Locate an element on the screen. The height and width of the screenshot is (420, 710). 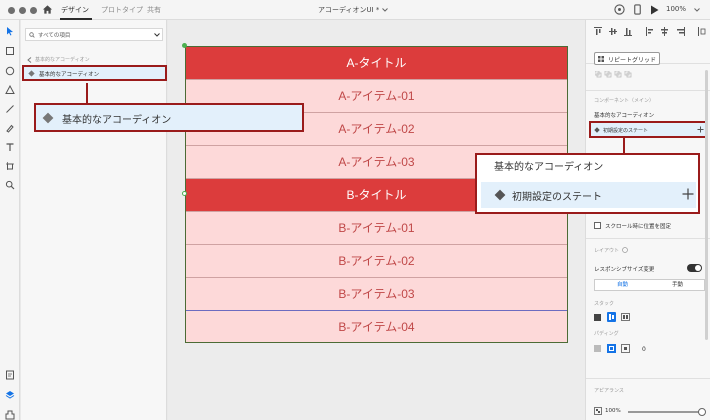
tool-rail is located at coordinates (10, 220).